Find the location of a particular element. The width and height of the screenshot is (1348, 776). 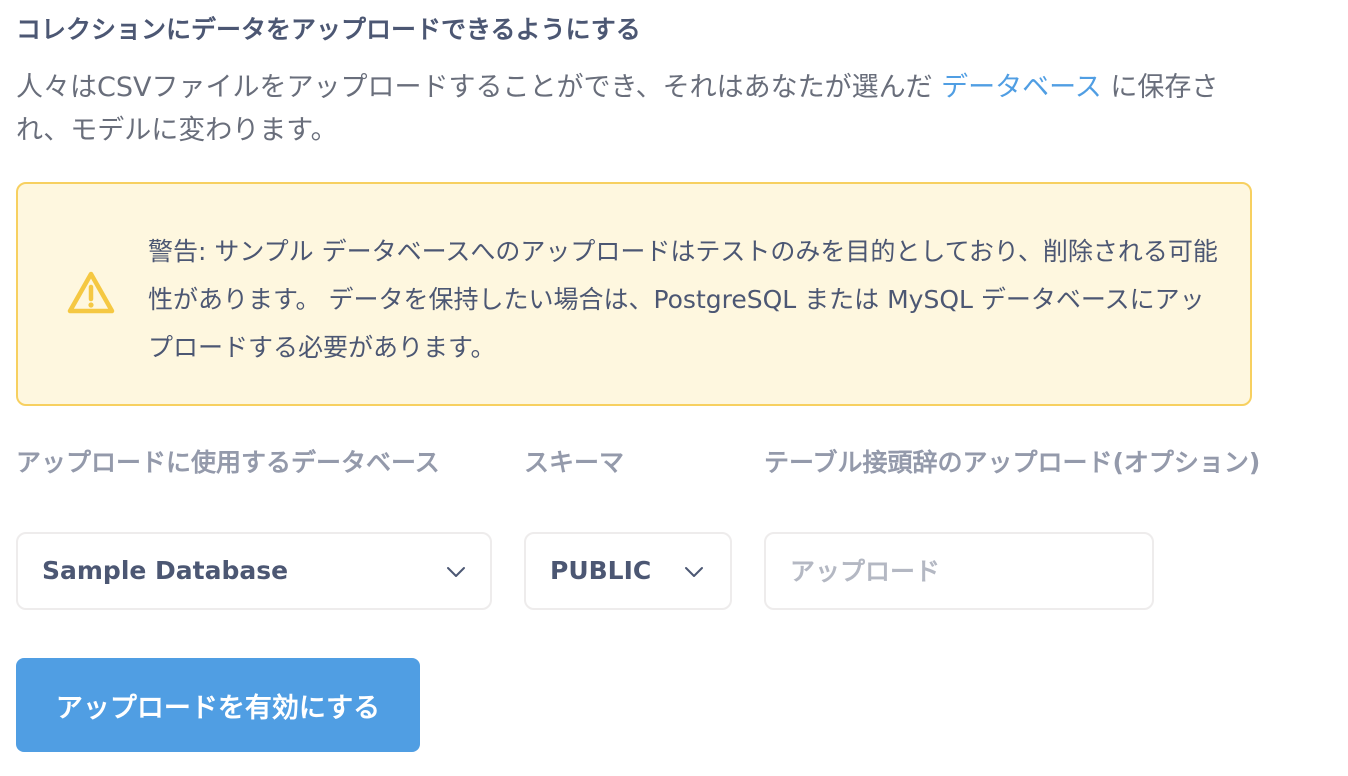

database-select: Sample Database is located at coordinates (254, 571).